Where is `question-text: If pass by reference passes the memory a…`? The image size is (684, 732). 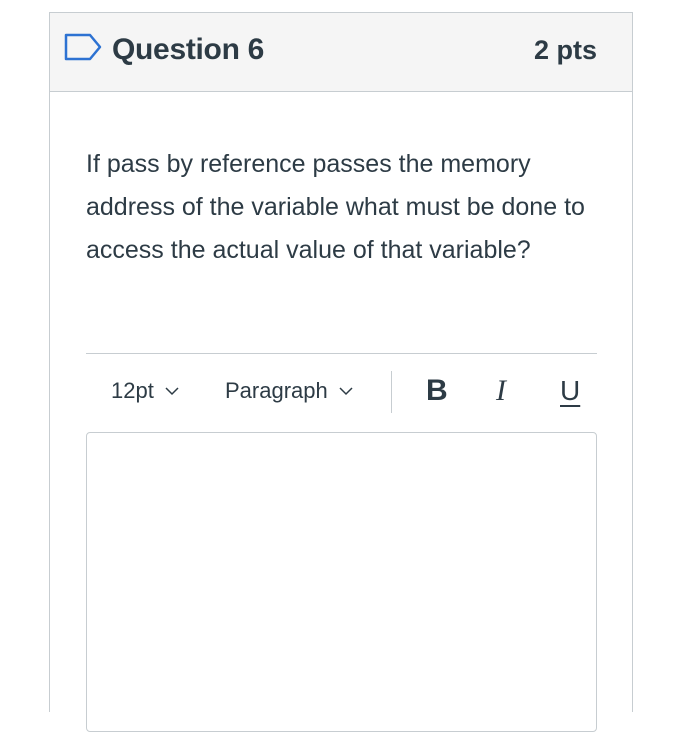
question-text: If pass by reference passes the memory a… is located at coordinates (335, 207).